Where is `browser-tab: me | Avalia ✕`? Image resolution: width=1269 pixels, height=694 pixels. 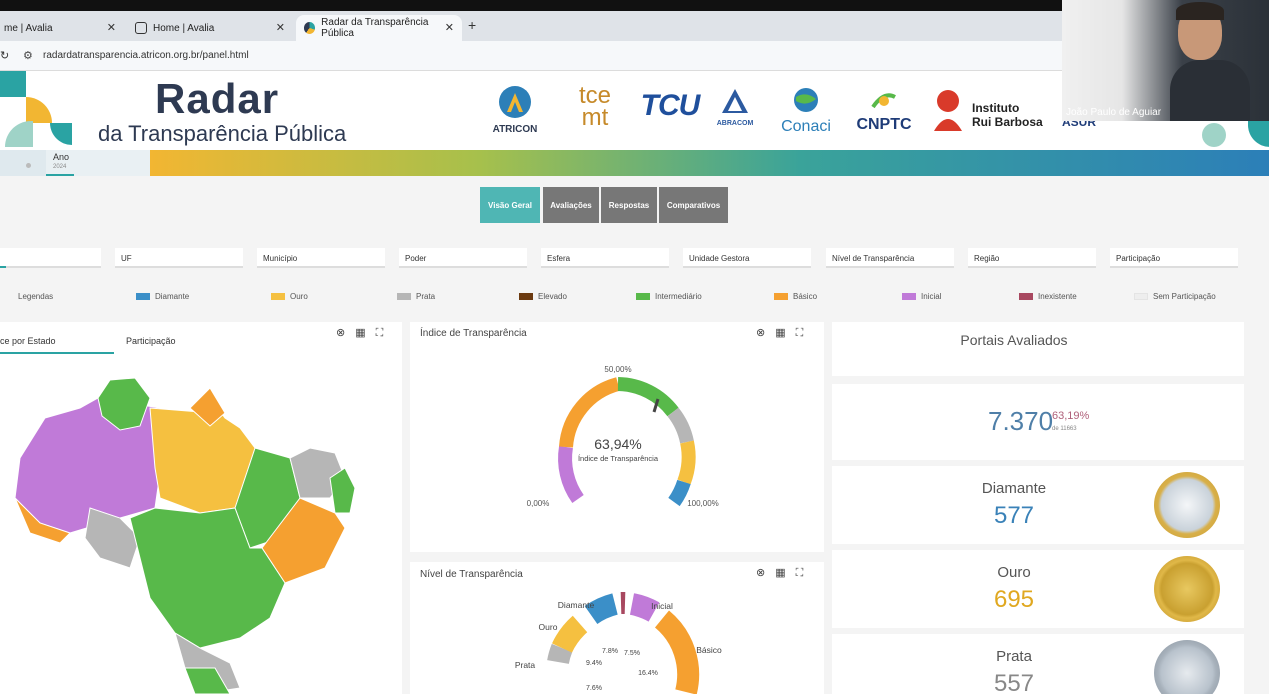
browser-tab: me | Avalia ✕ is located at coordinates (62, 28).